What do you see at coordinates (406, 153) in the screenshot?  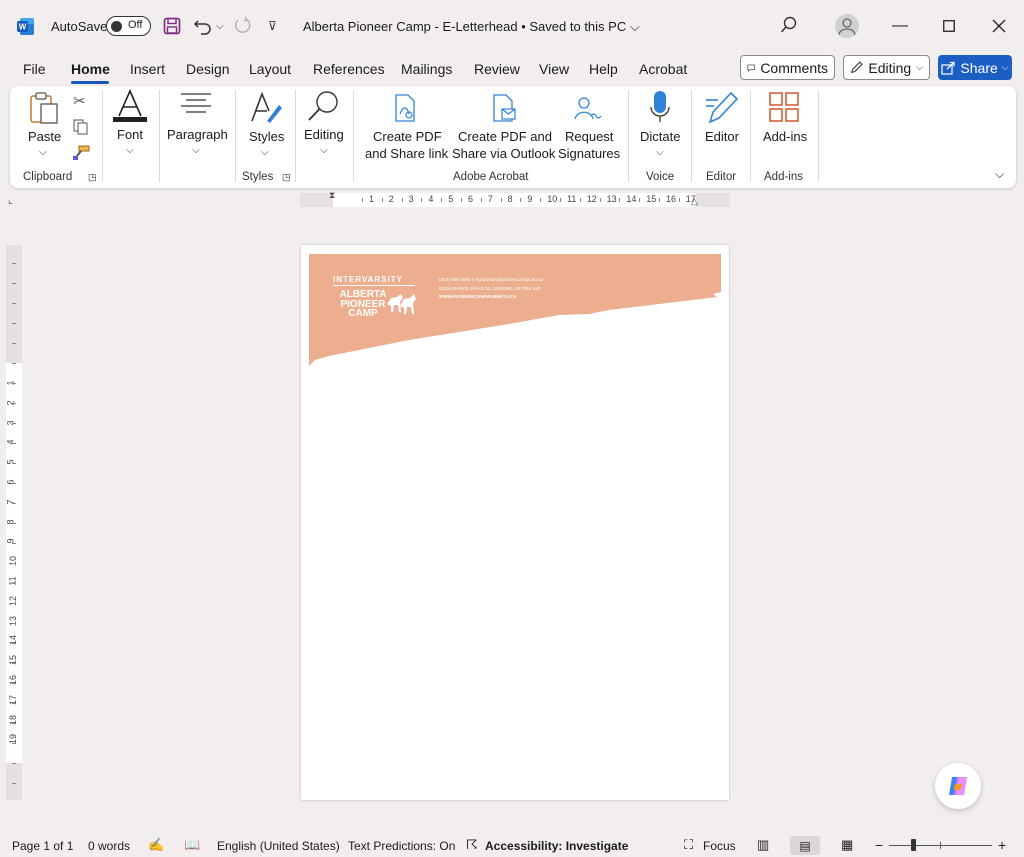 I see `create-pdf-label-line2: and Share link` at bounding box center [406, 153].